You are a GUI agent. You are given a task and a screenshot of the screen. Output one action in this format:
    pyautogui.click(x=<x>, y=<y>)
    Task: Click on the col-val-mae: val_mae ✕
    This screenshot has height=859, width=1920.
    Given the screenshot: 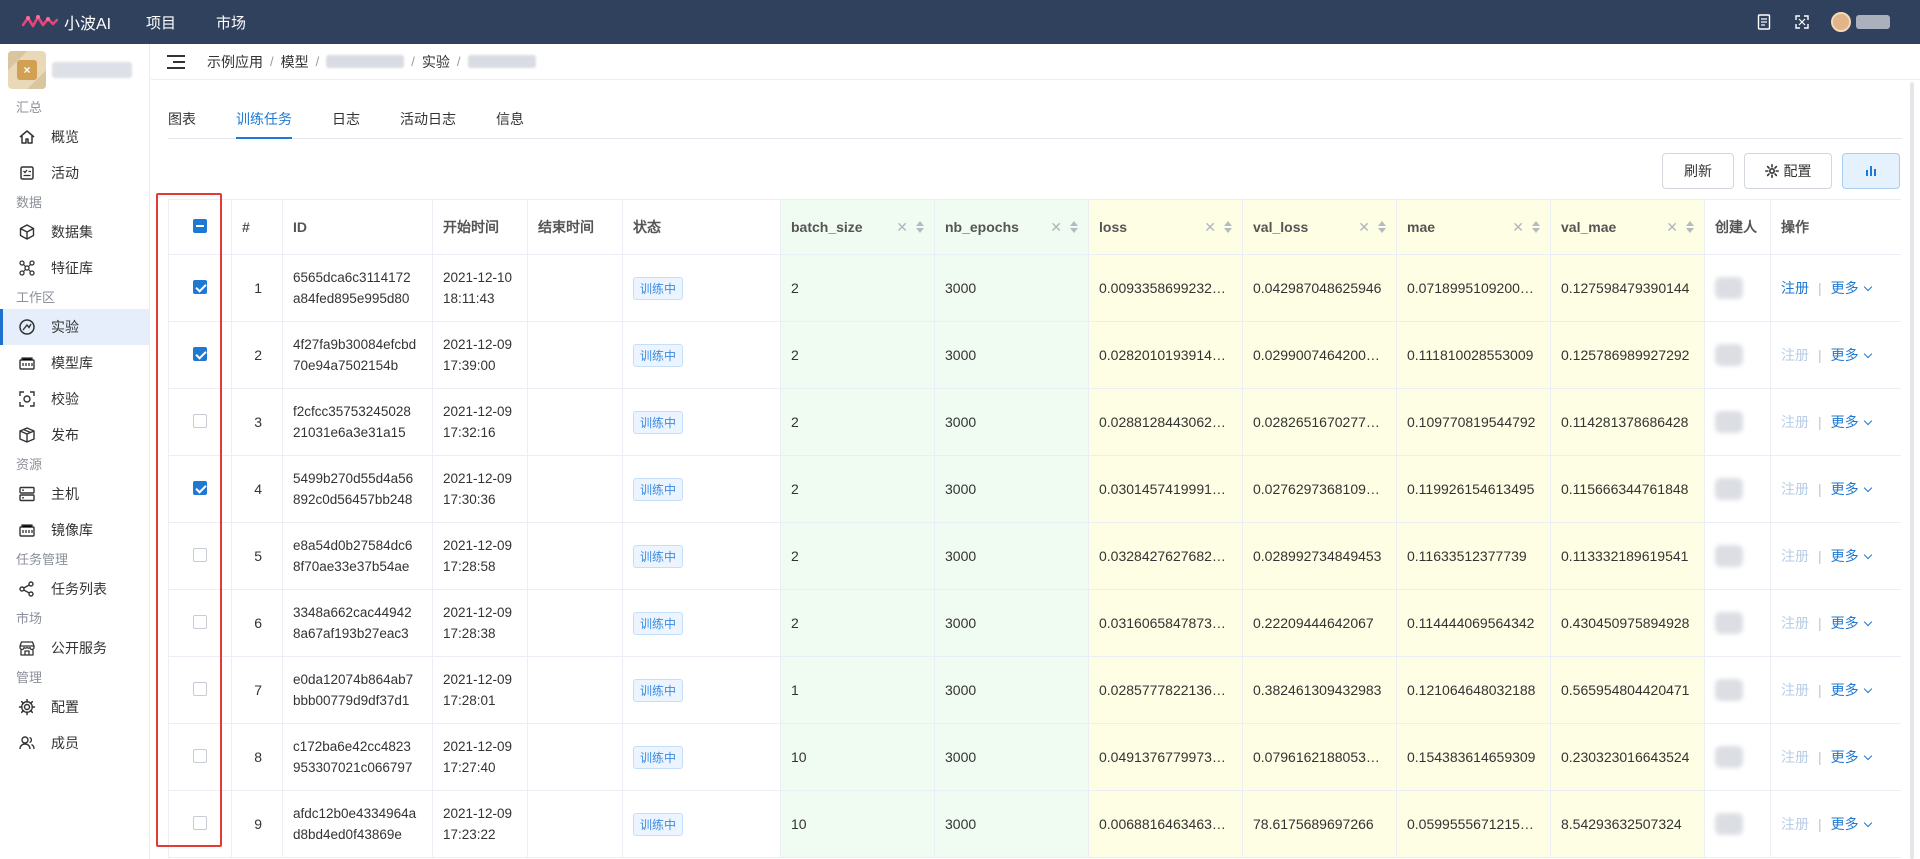 What is the action you would take?
    pyautogui.click(x=1627, y=227)
    